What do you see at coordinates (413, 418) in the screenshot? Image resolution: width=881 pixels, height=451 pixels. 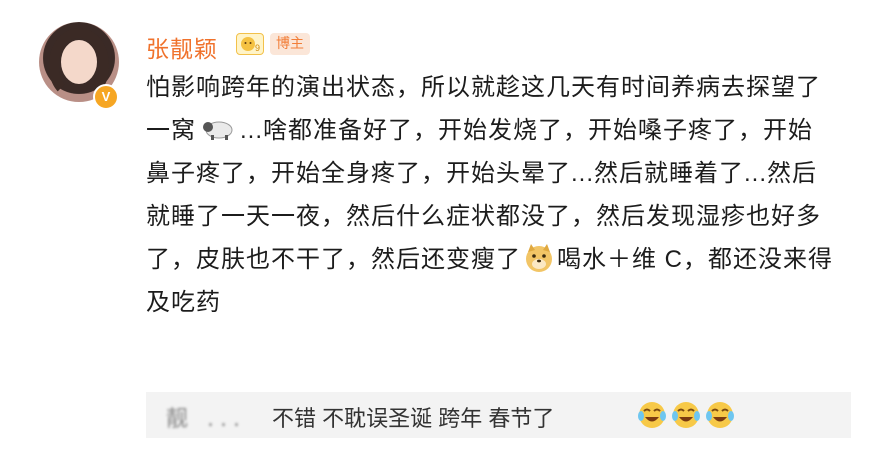 I see `reply-text: 不错 不耽误圣诞 跨年 春节了` at bounding box center [413, 418].